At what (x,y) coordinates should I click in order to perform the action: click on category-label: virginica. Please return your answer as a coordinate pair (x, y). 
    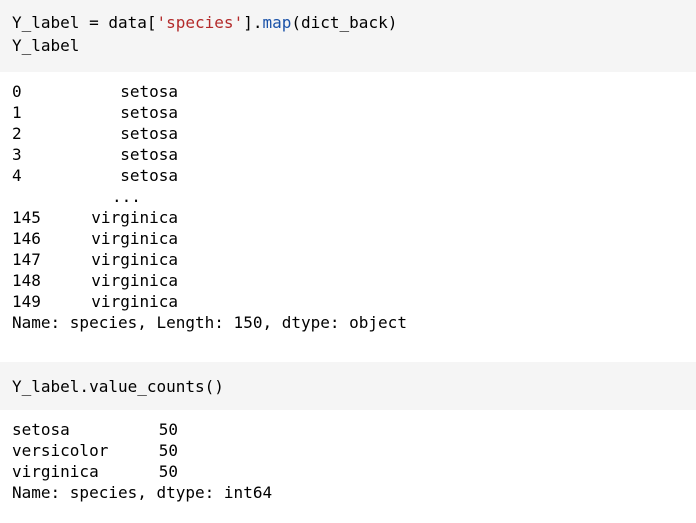
    Looking at the image, I should click on (55, 471).